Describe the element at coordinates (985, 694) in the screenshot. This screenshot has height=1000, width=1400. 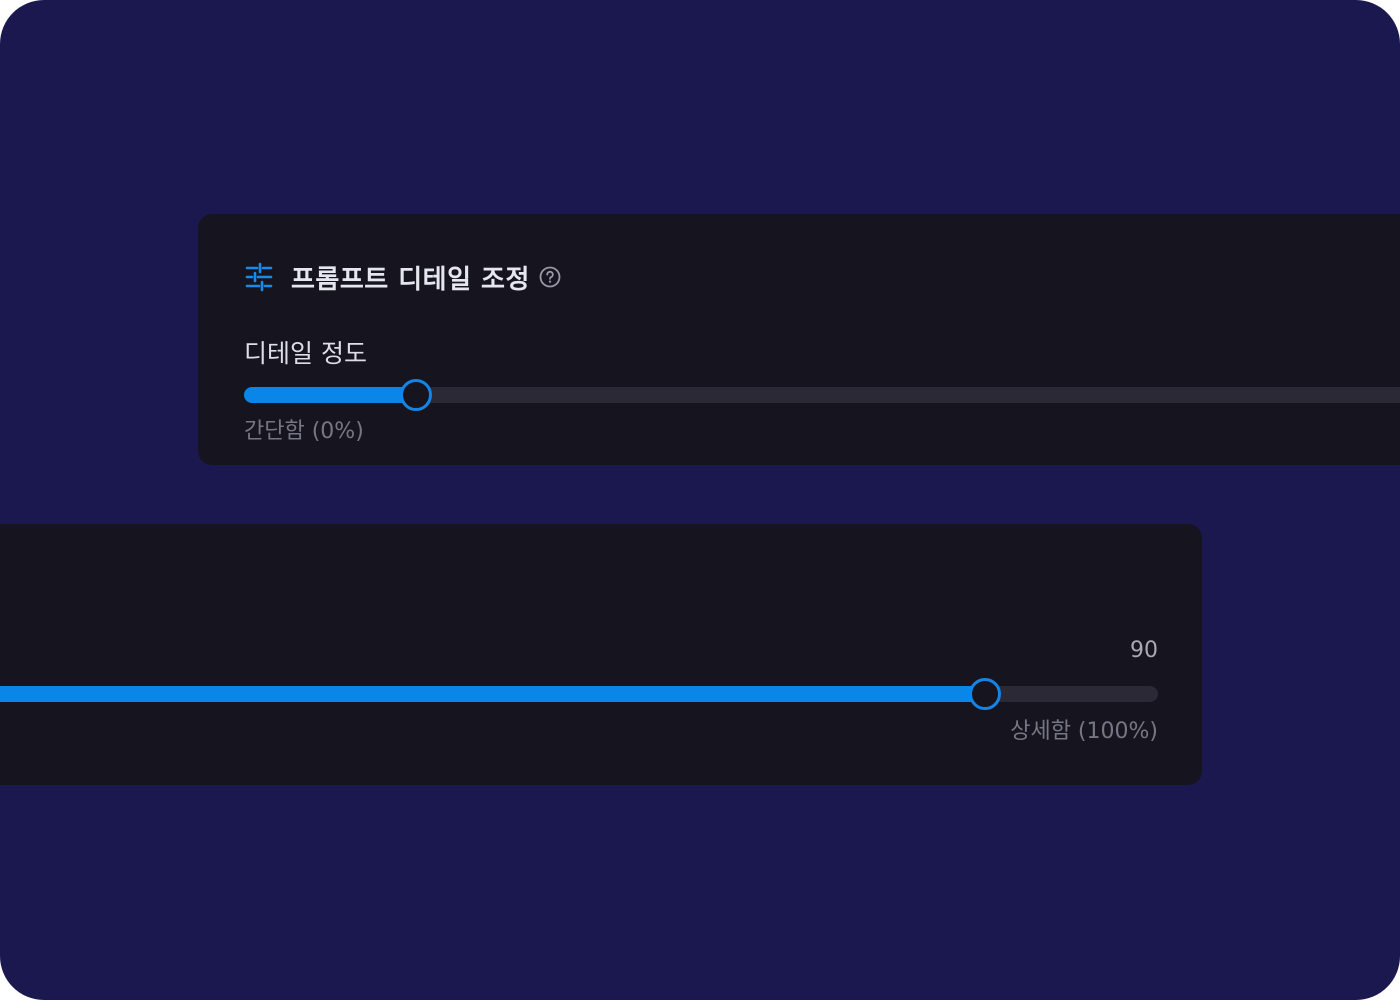
I see `detail-slider-thumb-bottom` at that location.